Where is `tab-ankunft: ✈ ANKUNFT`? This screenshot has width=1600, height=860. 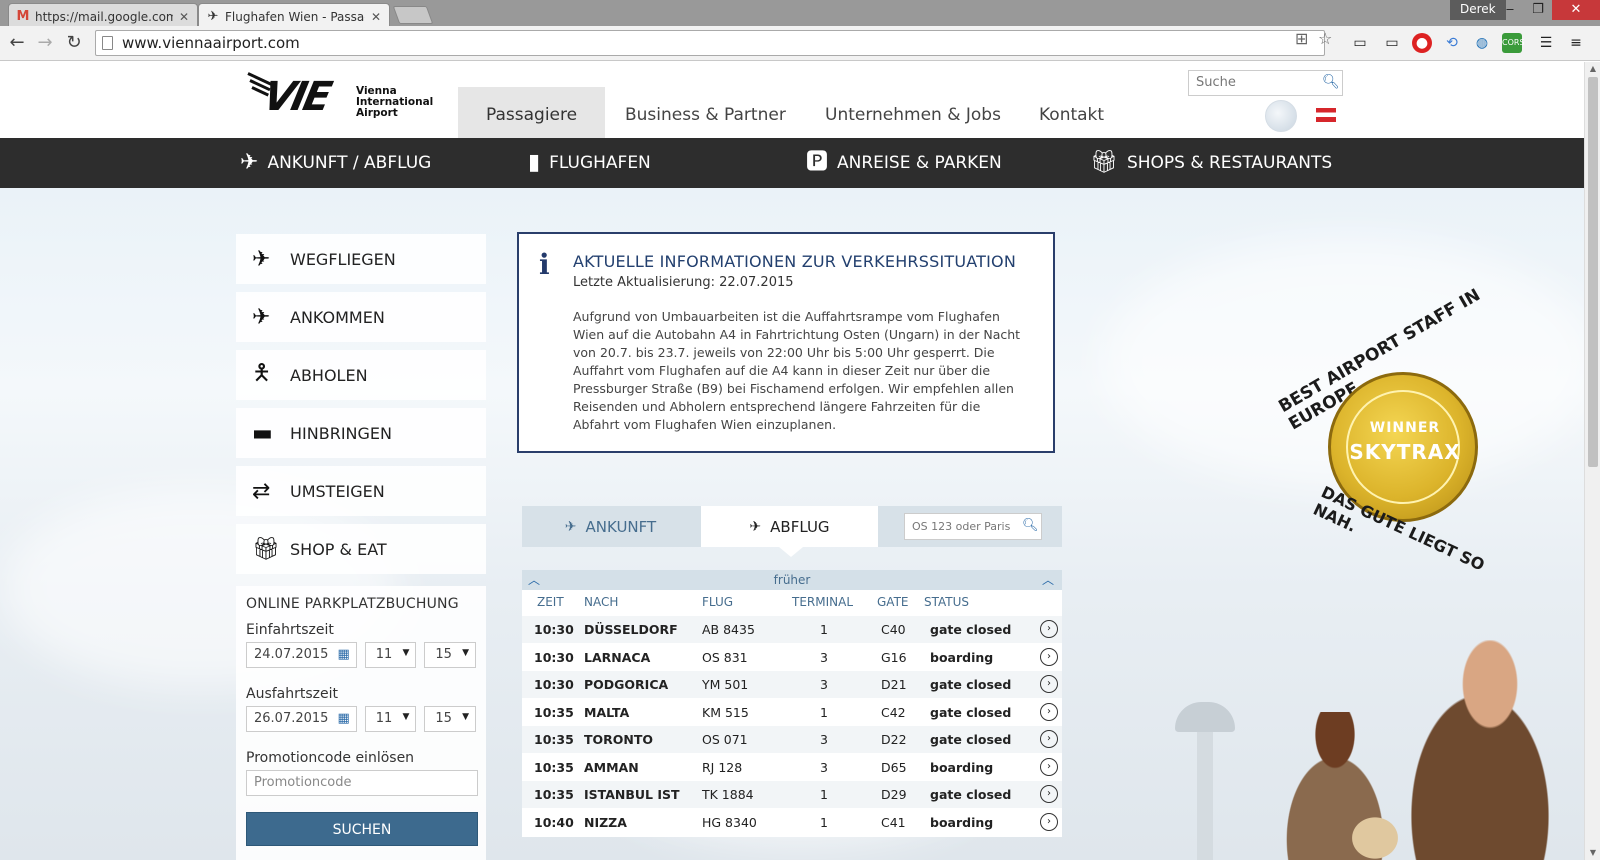 tab-ankunft: ✈ ANKUNFT is located at coordinates (610, 526).